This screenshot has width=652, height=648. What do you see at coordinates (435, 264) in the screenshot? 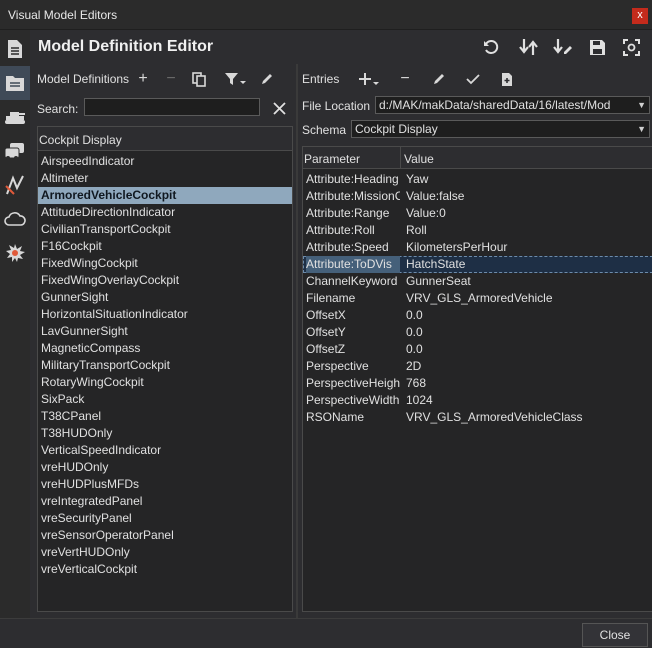
I see `value-cell: HatchState` at bounding box center [435, 264].